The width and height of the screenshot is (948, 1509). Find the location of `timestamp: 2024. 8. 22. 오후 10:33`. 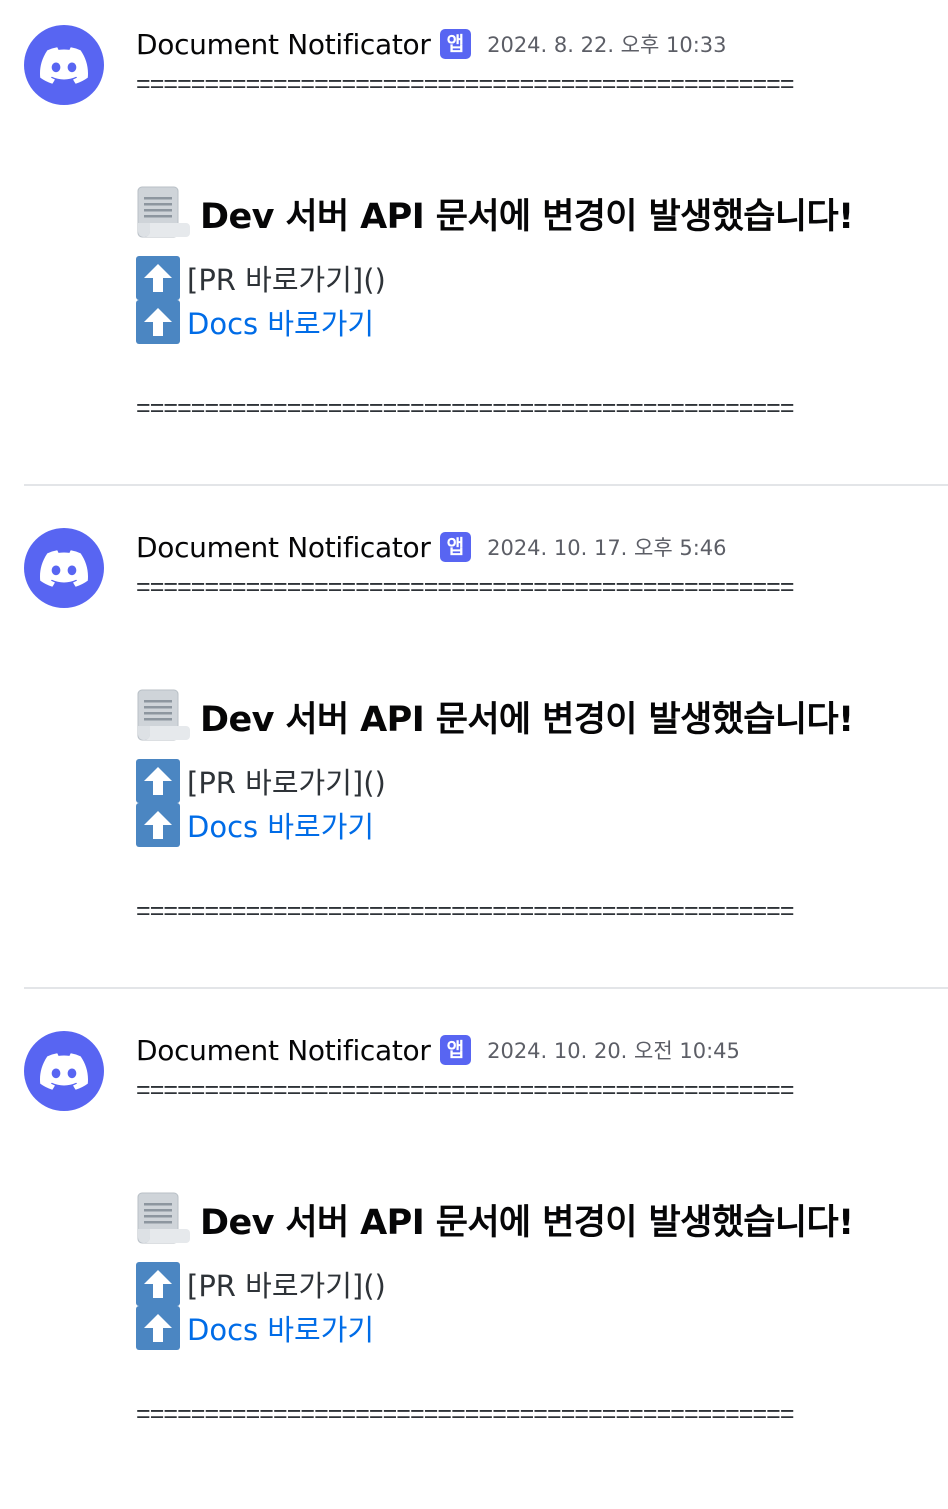

timestamp: 2024. 8. 22. 오후 10:33 is located at coordinates (606, 44).